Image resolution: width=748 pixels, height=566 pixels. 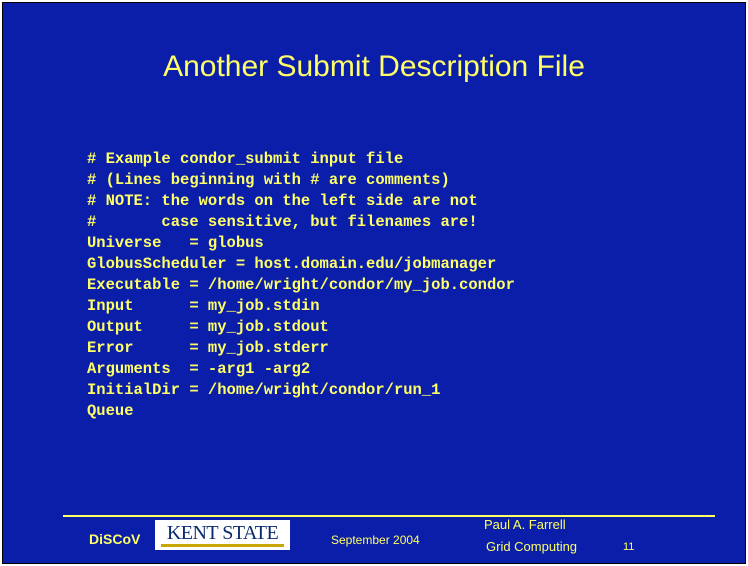 I want to click on code-line: Arguments = -arg1 -arg2, so click(x=199, y=369).